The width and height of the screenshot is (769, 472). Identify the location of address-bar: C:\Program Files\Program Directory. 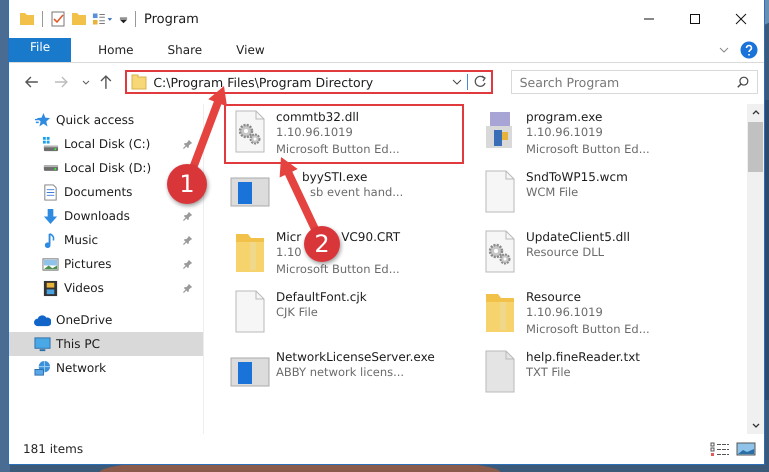
(309, 82).